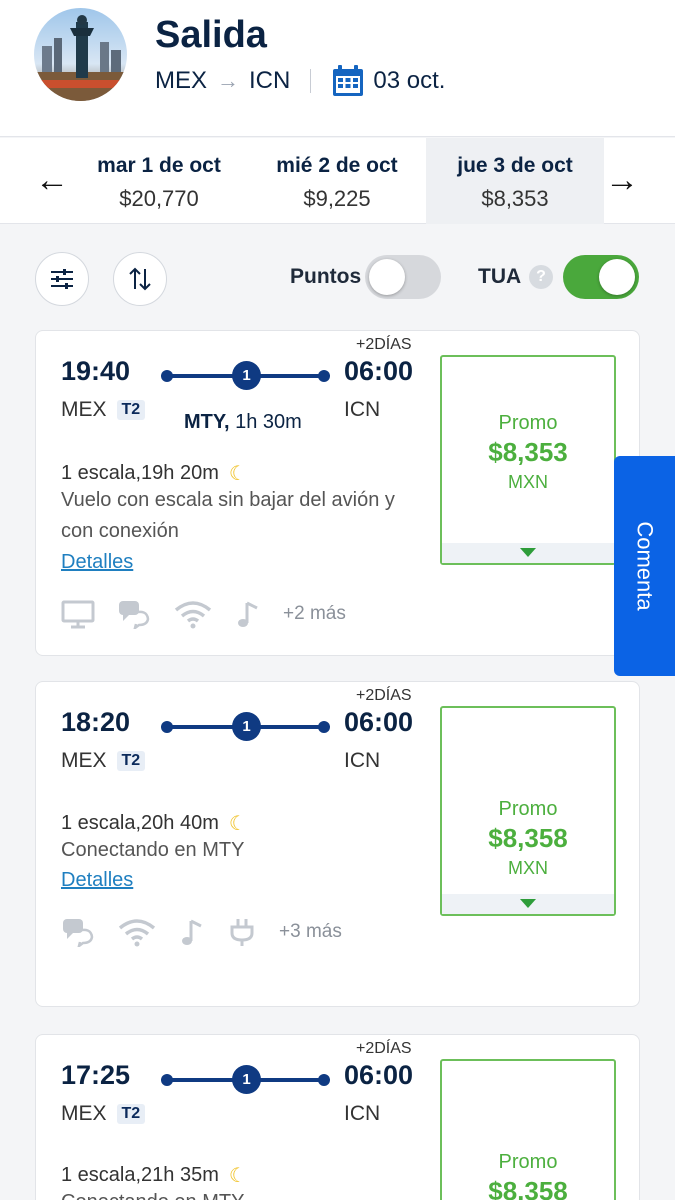 The image size is (675, 1200). What do you see at coordinates (528, 1129) in the screenshot?
I see `fare-option: Promo $8,358` at bounding box center [528, 1129].